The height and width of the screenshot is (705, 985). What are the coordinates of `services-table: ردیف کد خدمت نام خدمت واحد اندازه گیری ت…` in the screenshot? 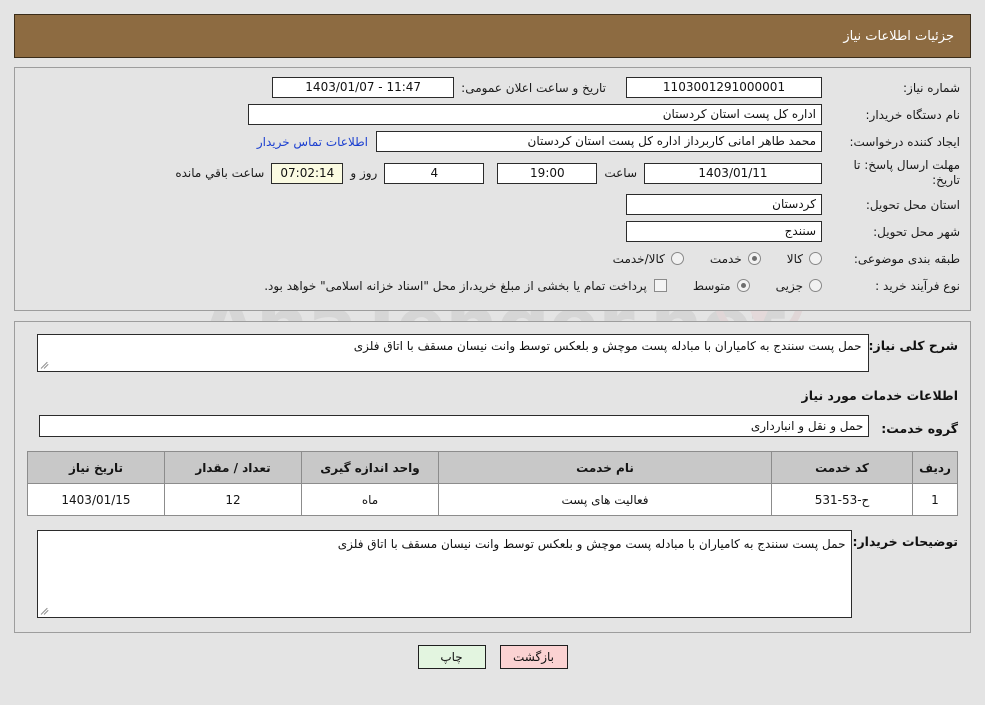 It's located at (492, 483).